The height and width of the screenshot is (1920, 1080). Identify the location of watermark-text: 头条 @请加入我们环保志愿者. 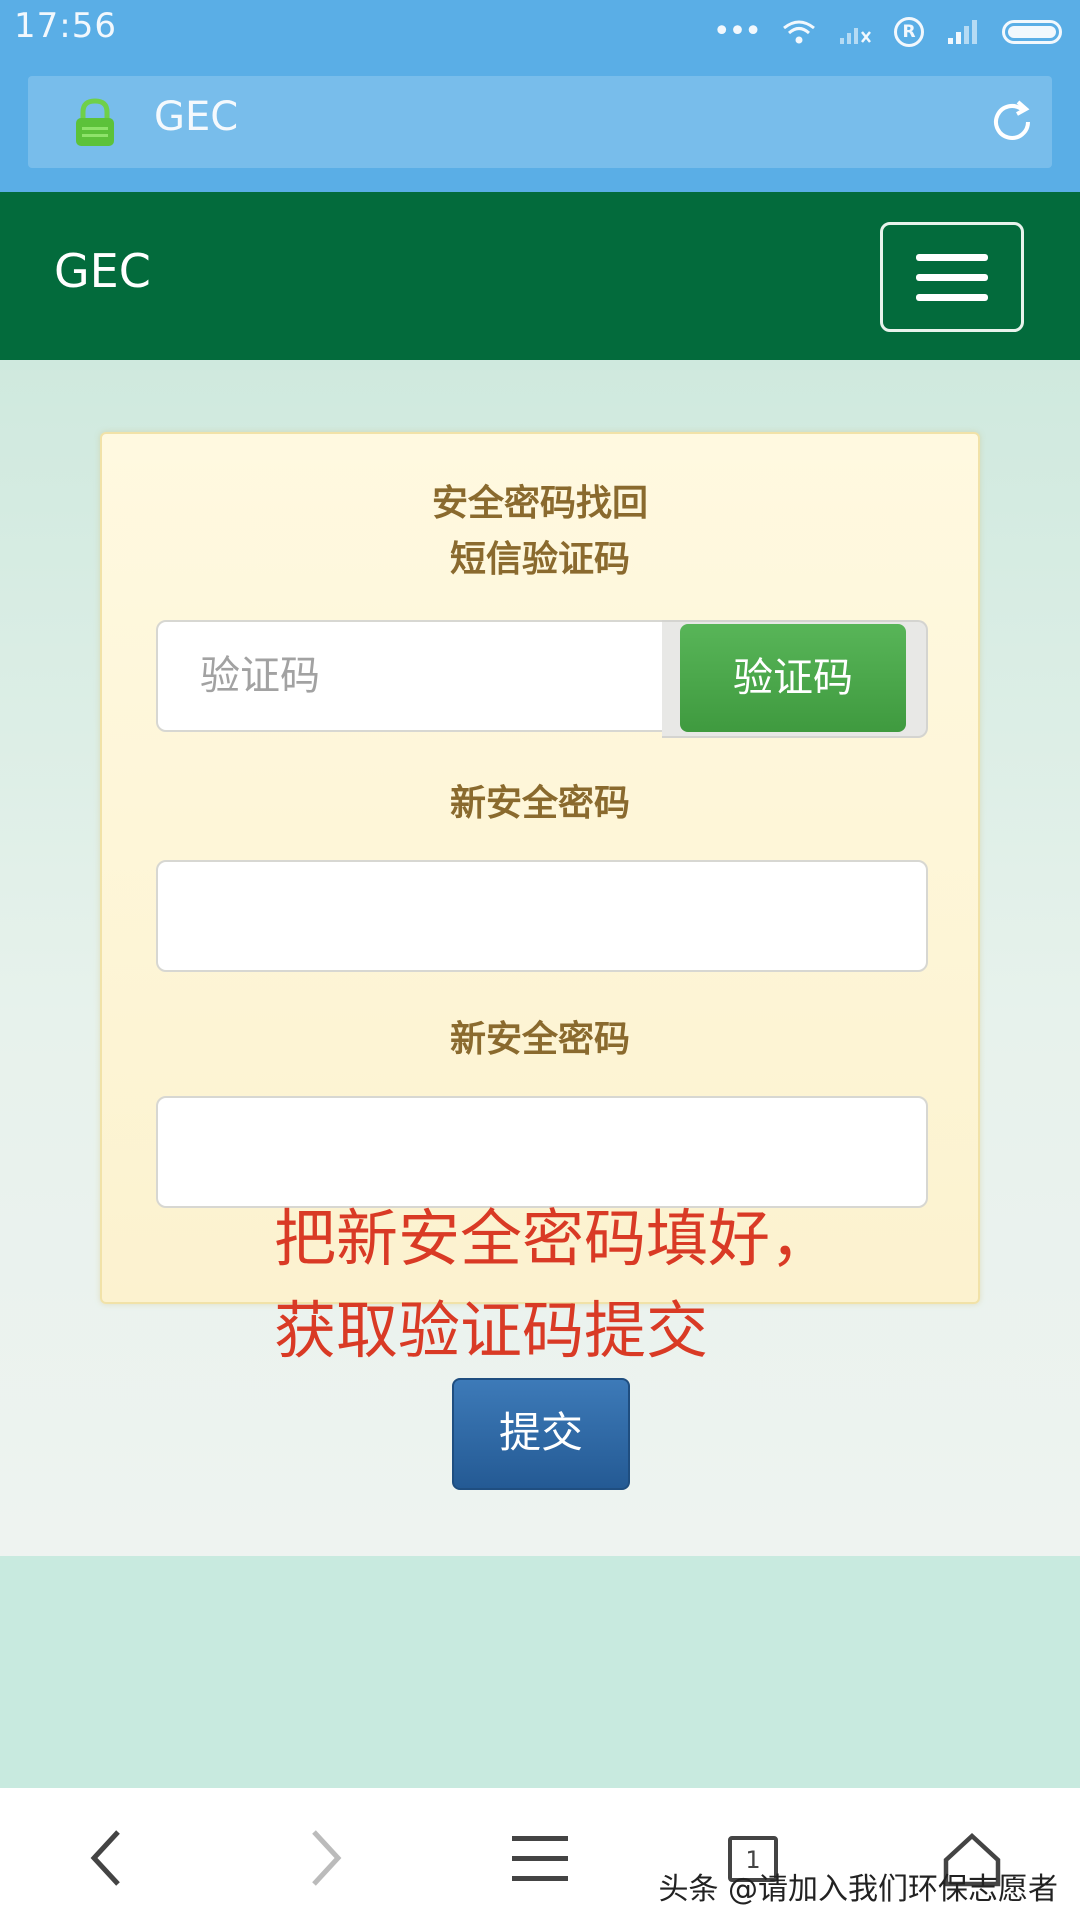
(858, 1889).